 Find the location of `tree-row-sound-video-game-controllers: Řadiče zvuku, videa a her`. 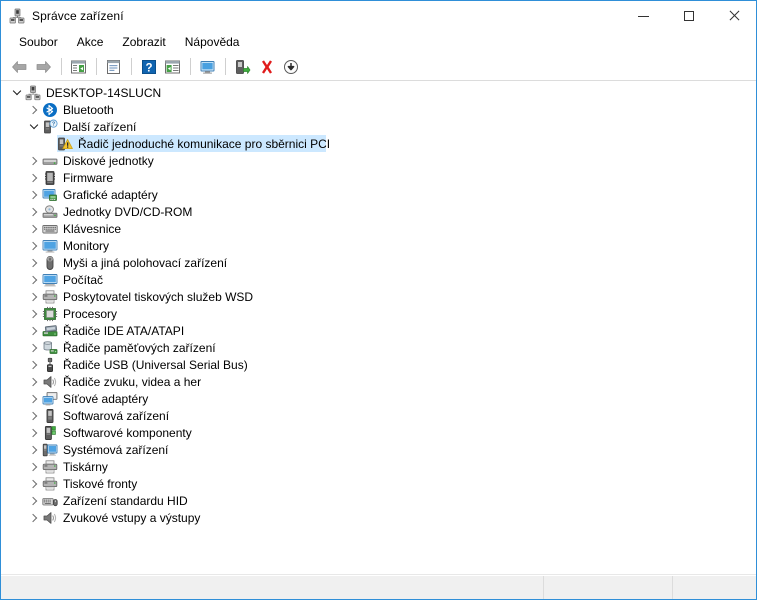

tree-row-sound-video-game-controllers: Řadiče zvuku, videa a her is located at coordinates (378, 381).